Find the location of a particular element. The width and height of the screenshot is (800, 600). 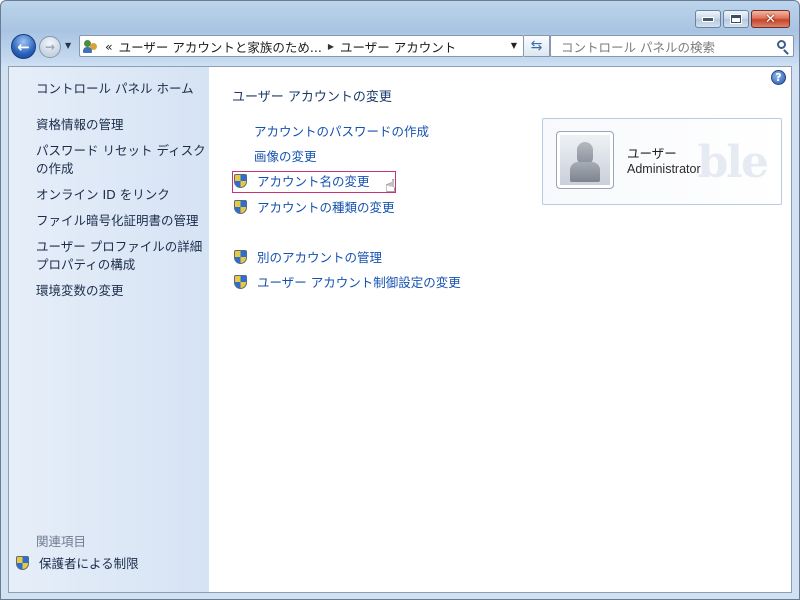

related-heading: 関連項目 is located at coordinates (61, 541).